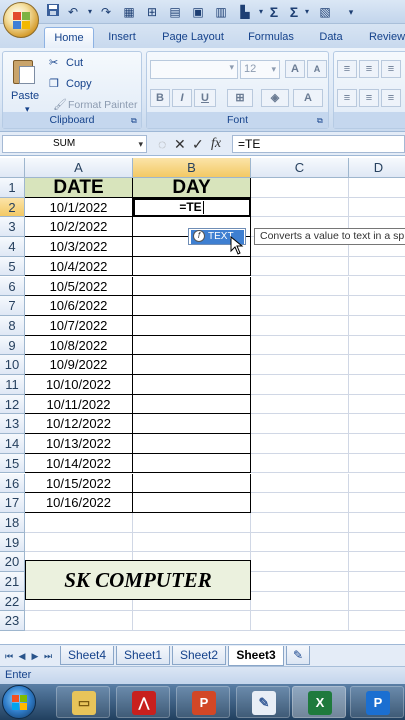  I want to click on borders-button: ⊞, so click(240, 98).